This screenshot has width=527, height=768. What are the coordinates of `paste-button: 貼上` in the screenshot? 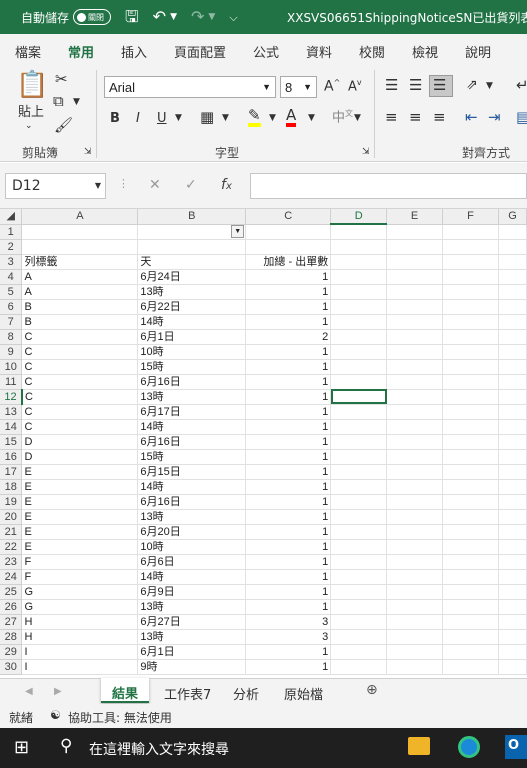 It's located at (31, 112).